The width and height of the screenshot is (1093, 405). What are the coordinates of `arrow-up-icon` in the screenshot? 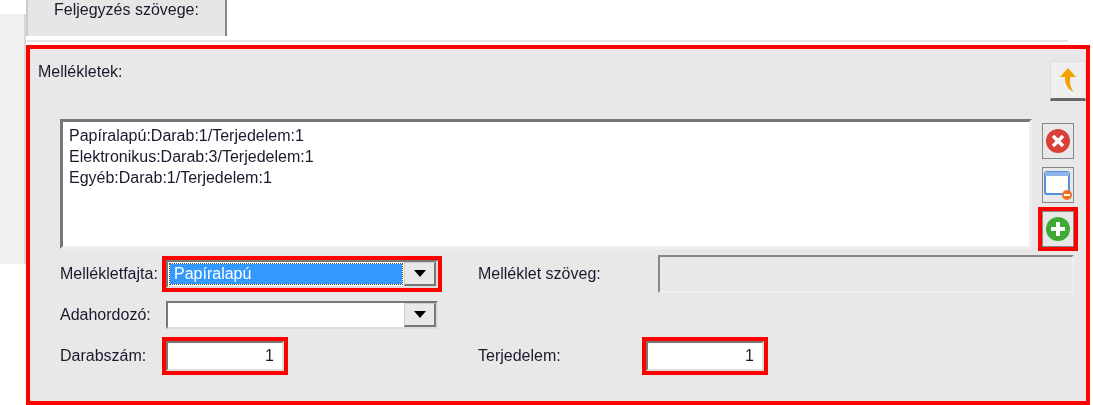 It's located at (1068, 80).